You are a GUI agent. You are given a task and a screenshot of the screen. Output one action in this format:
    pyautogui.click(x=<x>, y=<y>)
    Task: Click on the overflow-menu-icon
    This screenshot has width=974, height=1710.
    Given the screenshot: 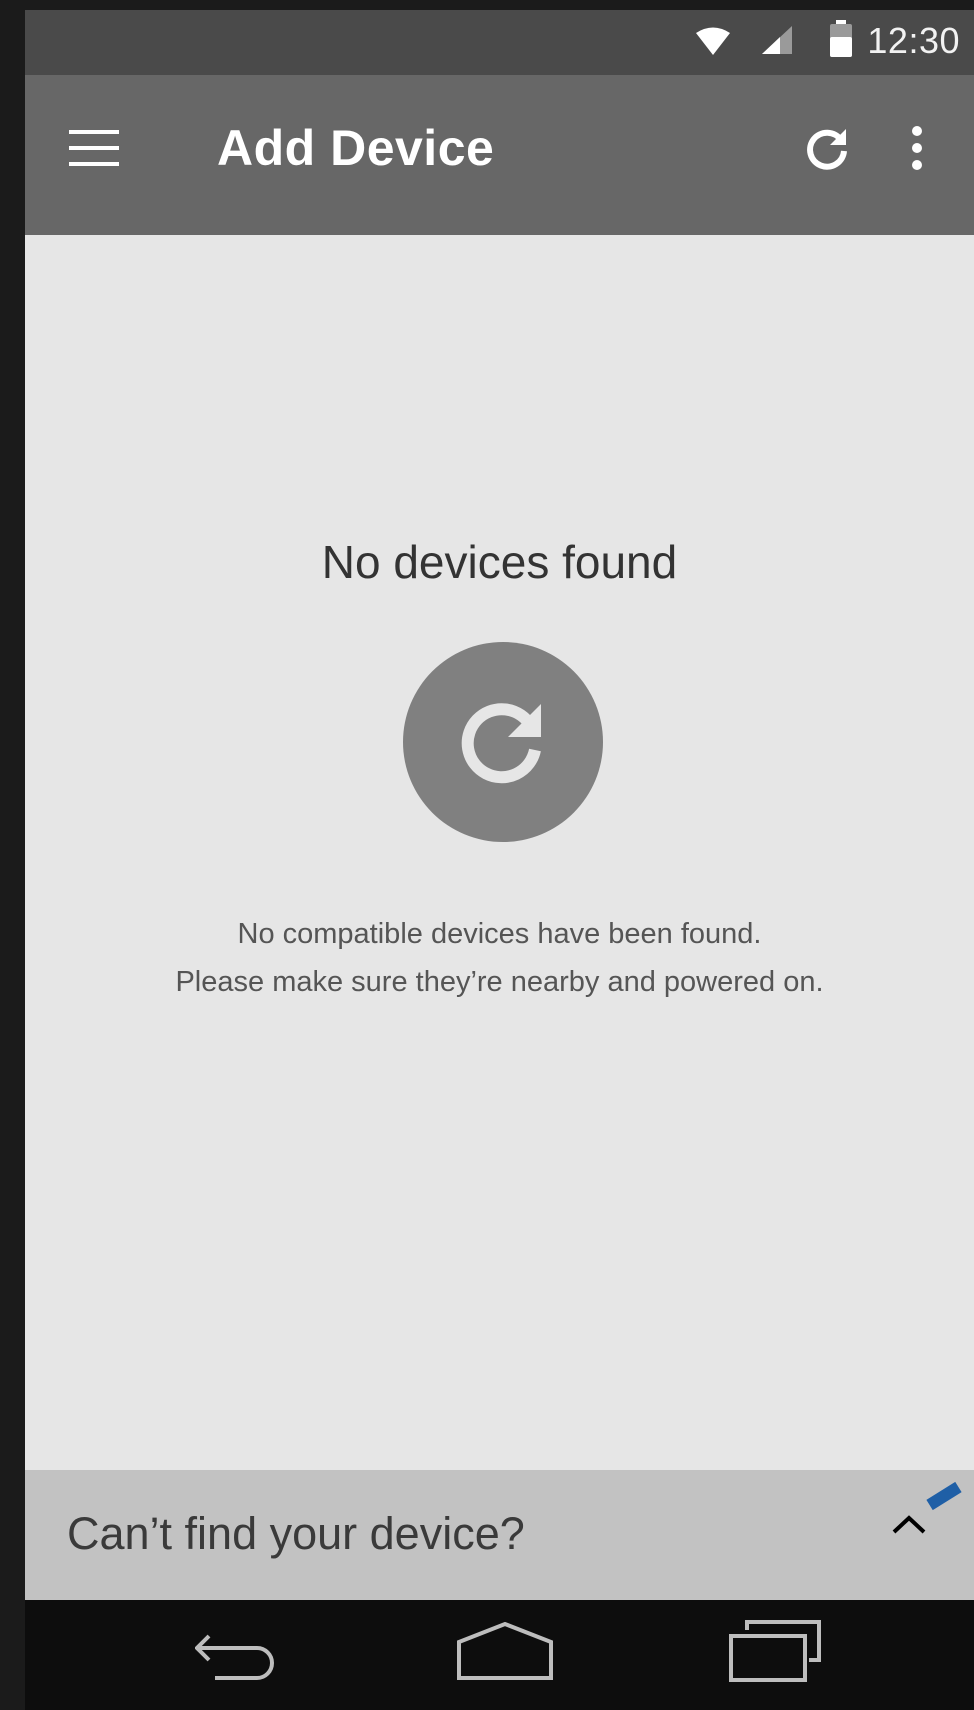 What is the action you would take?
    pyautogui.click(x=917, y=150)
    